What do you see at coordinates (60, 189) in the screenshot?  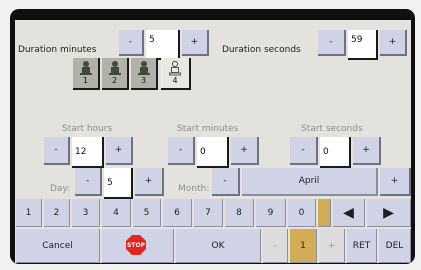 I see `day-label: Day:` at bounding box center [60, 189].